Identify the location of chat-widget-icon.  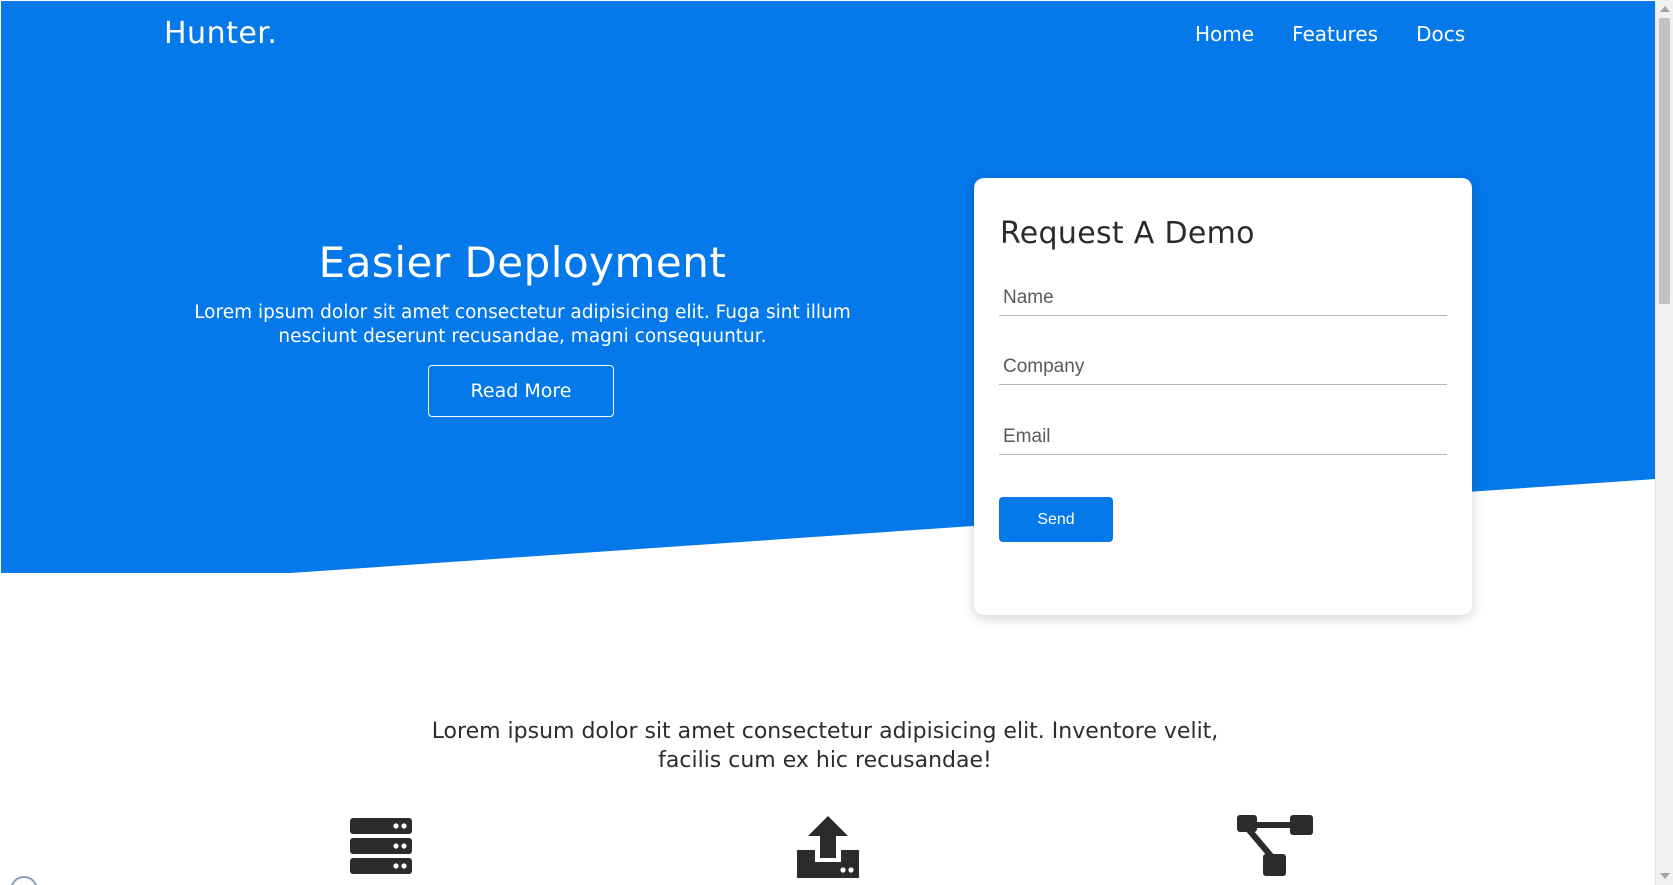
(24, 880).